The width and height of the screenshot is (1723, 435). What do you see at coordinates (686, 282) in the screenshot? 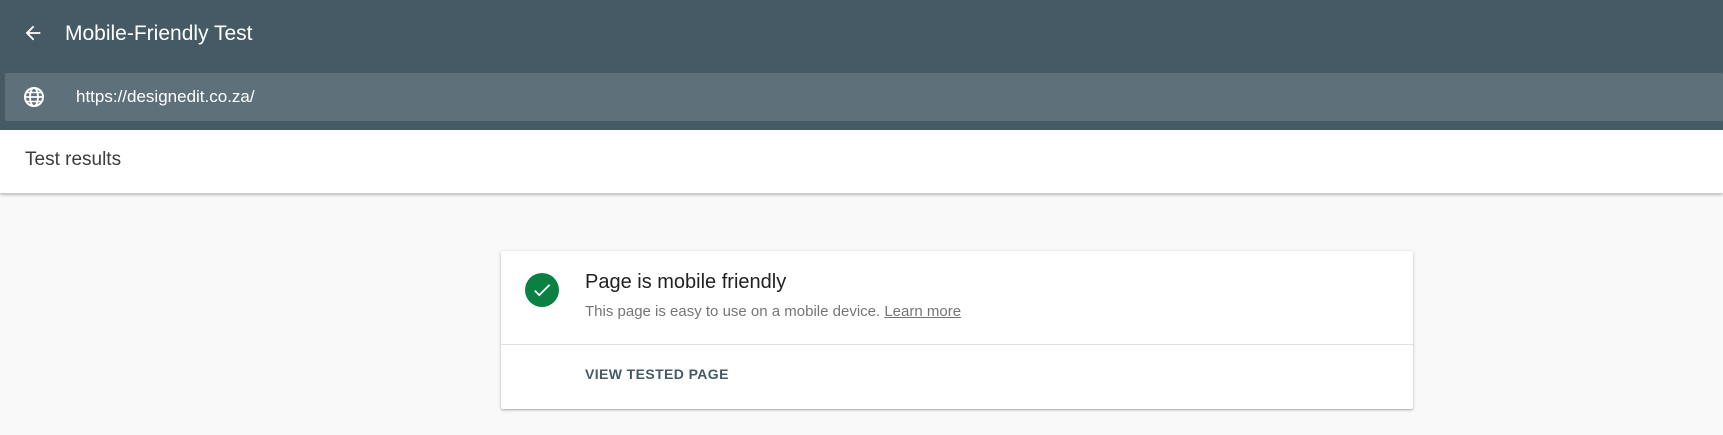
I see `result-title: Page is mobile friendly` at bounding box center [686, 282].